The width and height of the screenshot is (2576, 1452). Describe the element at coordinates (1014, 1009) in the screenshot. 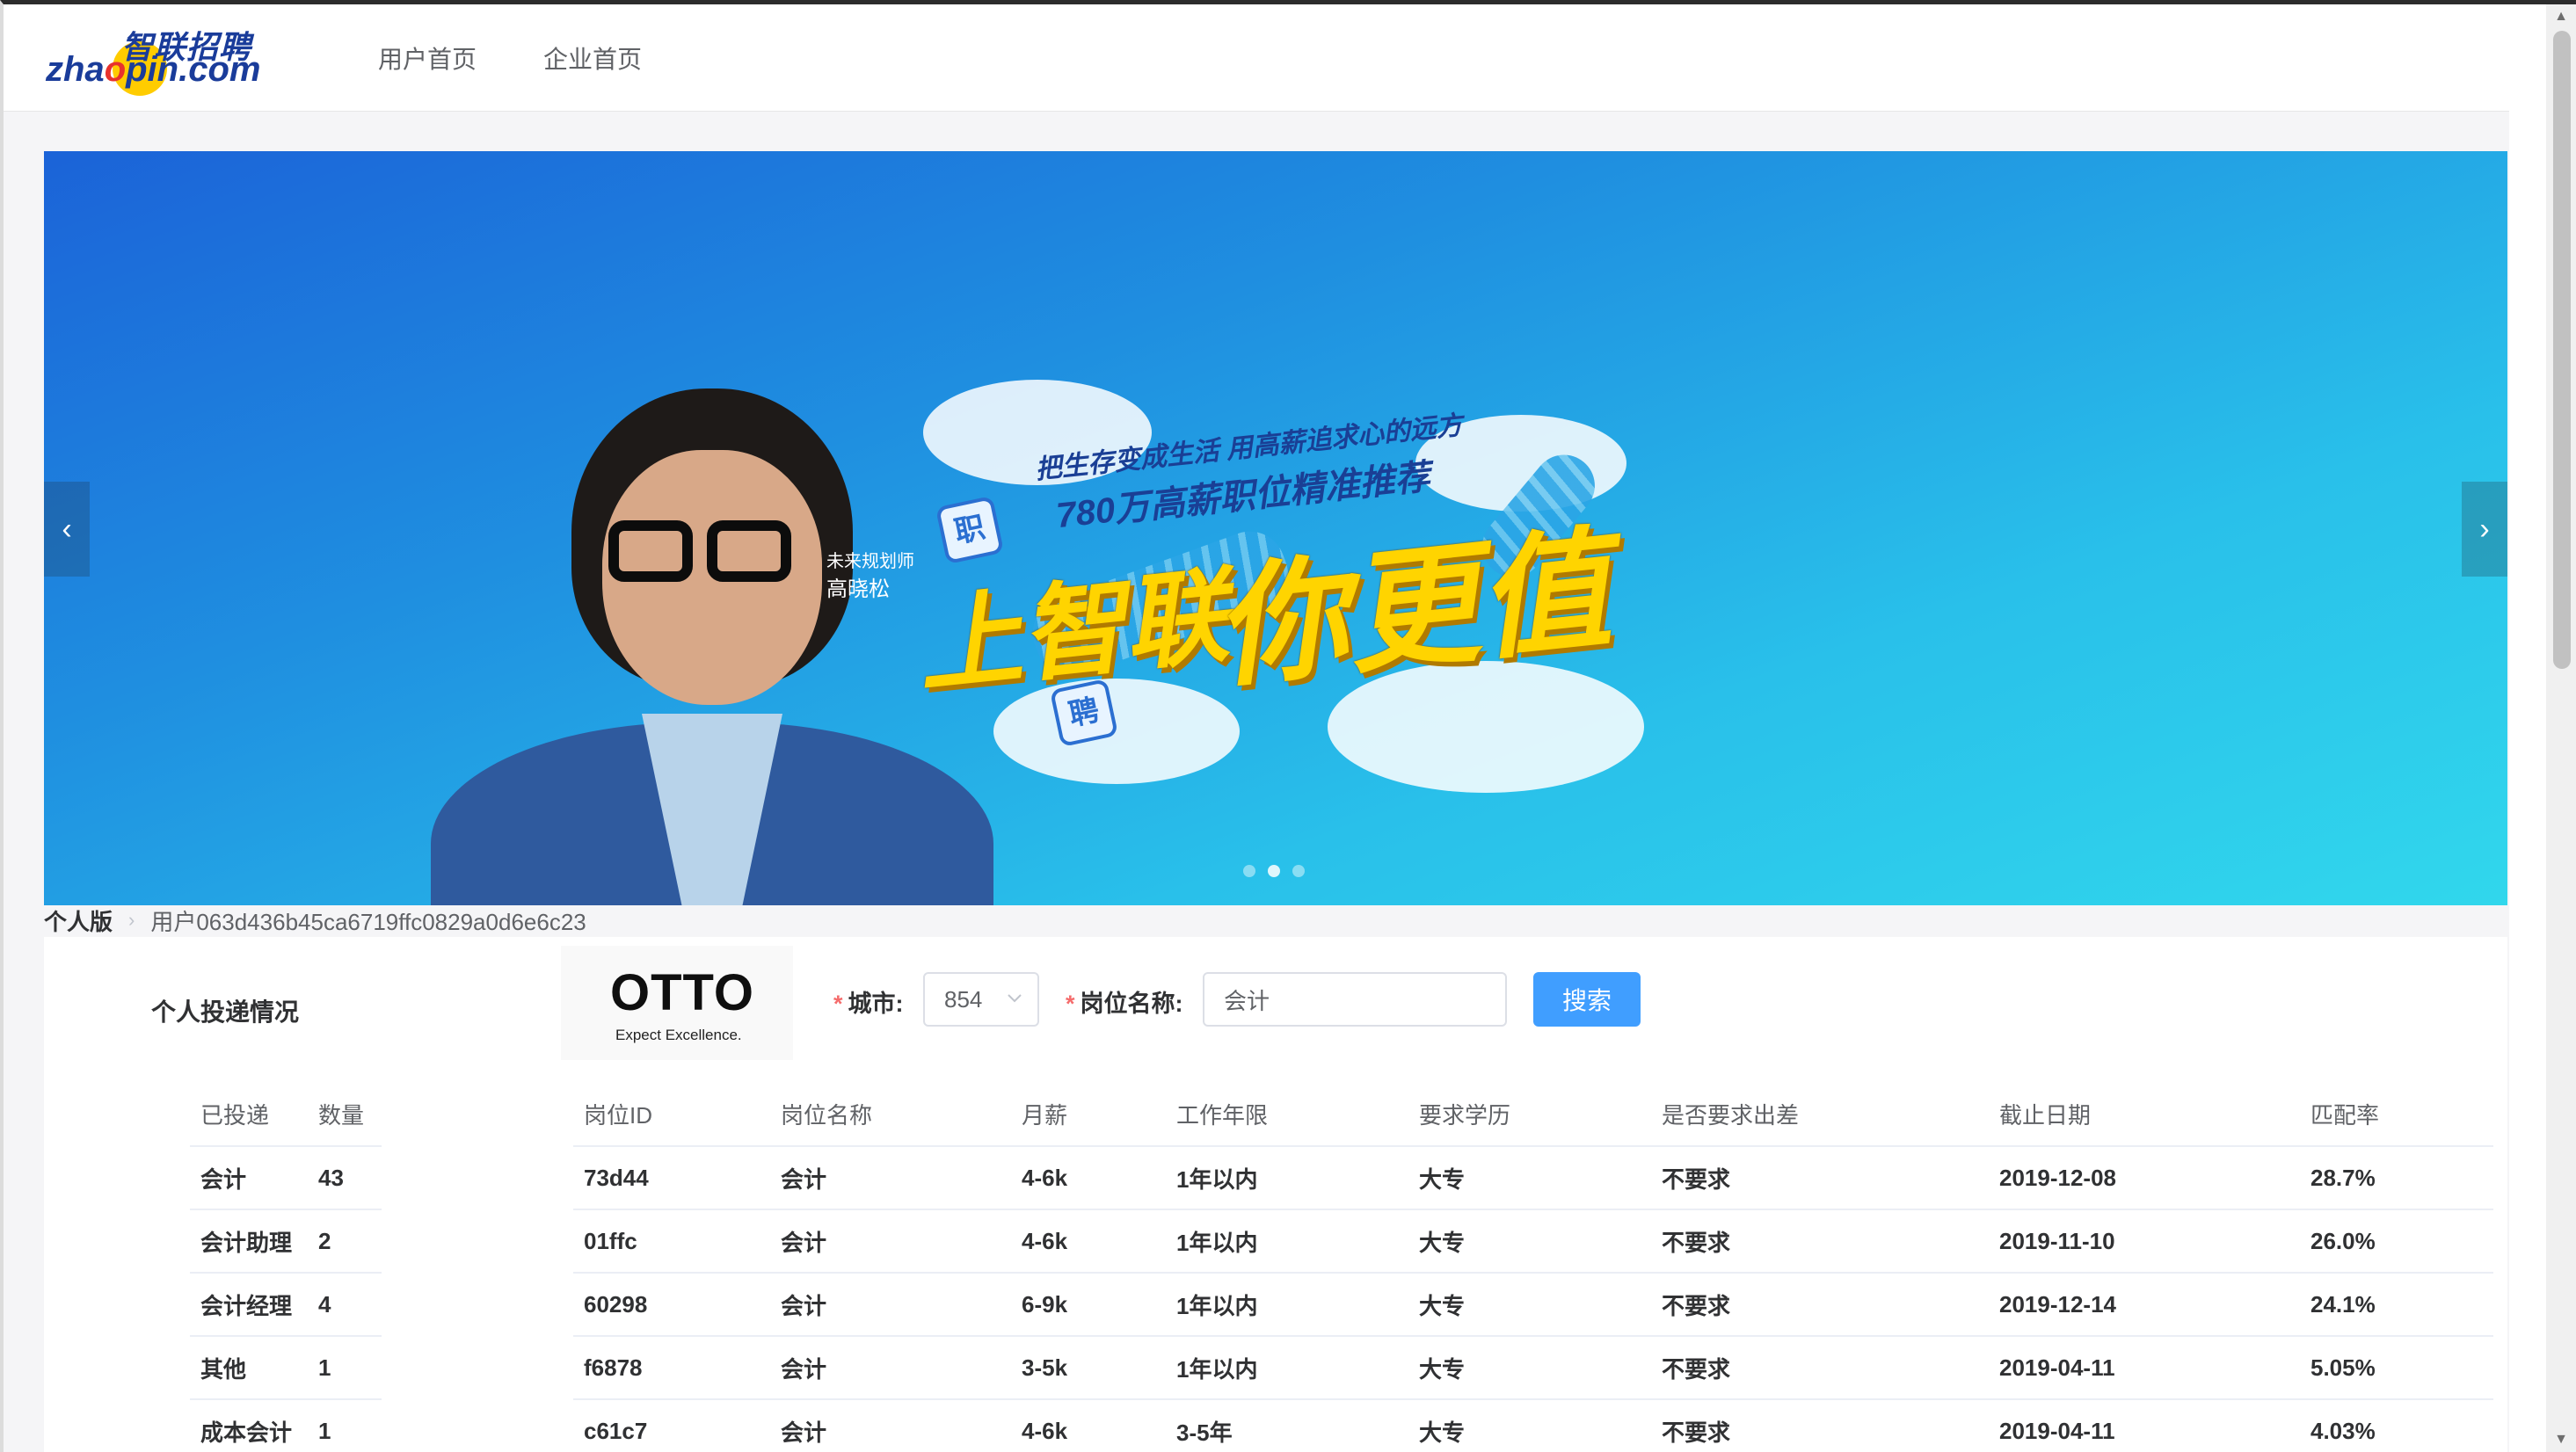

I see `chevron-down-icon` at that location.